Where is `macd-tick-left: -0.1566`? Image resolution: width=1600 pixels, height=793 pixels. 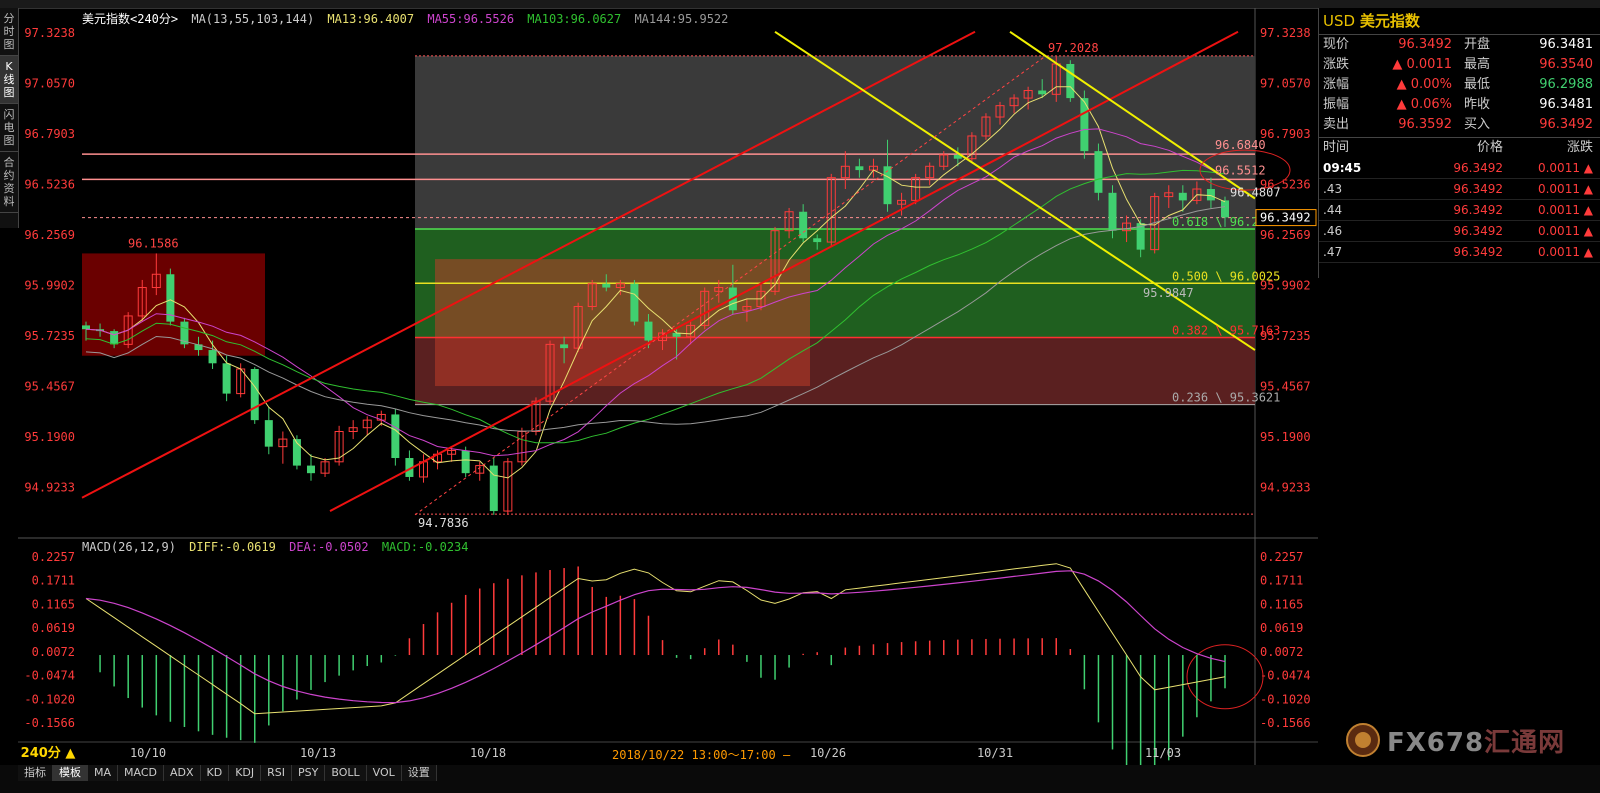 macd-tick-left: -0.1566 is located at coordinates (49, 723).